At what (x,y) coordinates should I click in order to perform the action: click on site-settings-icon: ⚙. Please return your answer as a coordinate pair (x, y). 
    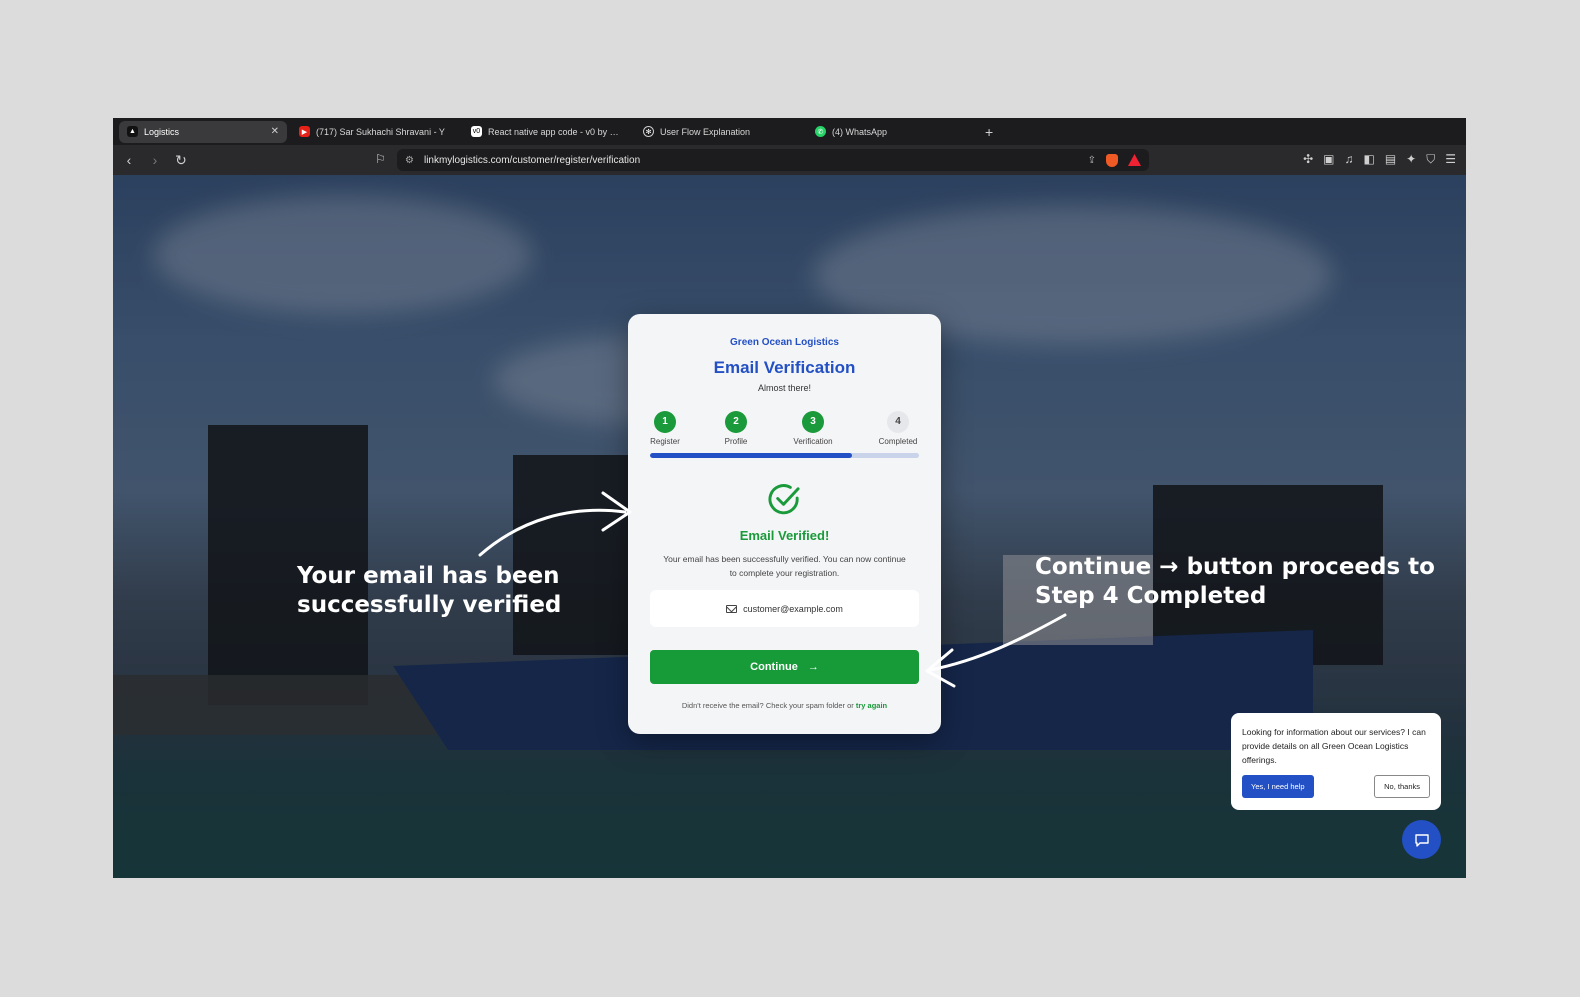
    Looking at the image, I should click on (409, 160).